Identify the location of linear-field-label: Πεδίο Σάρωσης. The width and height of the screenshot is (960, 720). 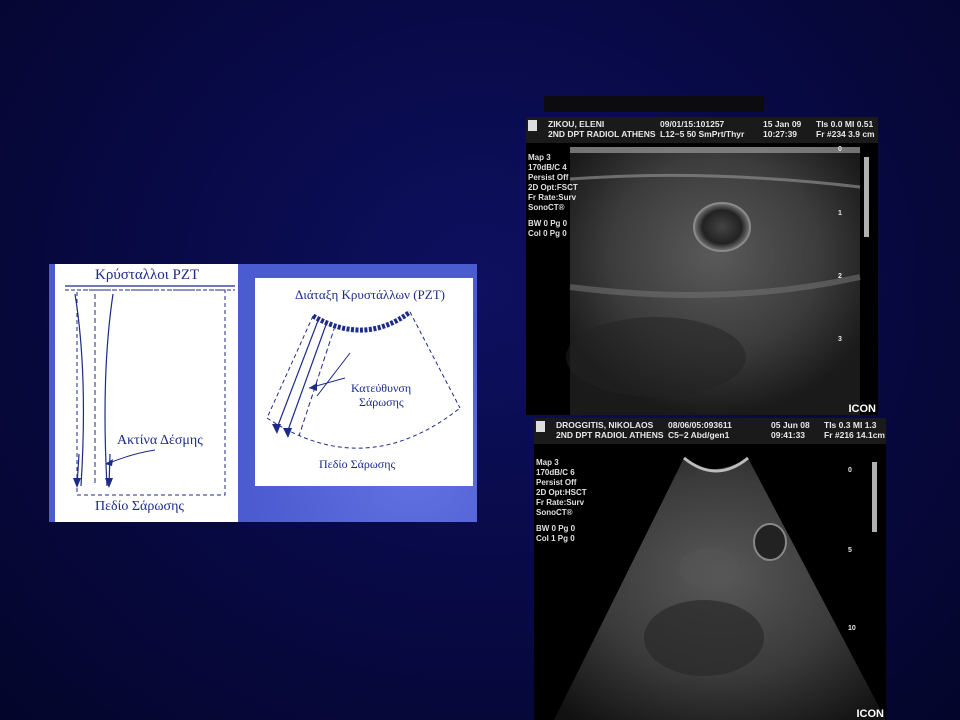
(139, 506).